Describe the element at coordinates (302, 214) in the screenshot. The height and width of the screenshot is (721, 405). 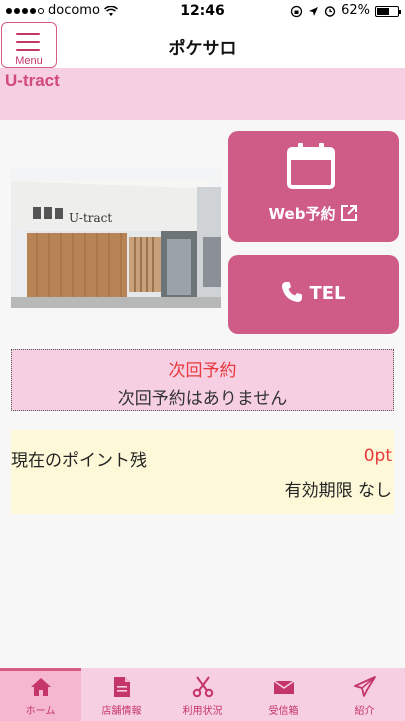
I see `web-reservation-label: Web予約` at that location.